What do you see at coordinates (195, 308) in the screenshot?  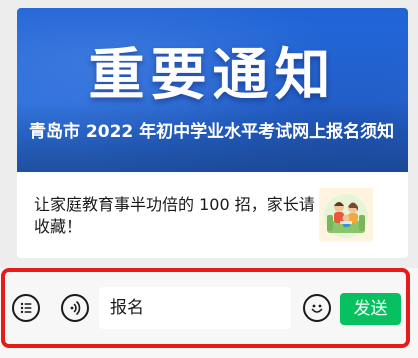 I see `message-input: 报名` at bounding box center [195, 308].